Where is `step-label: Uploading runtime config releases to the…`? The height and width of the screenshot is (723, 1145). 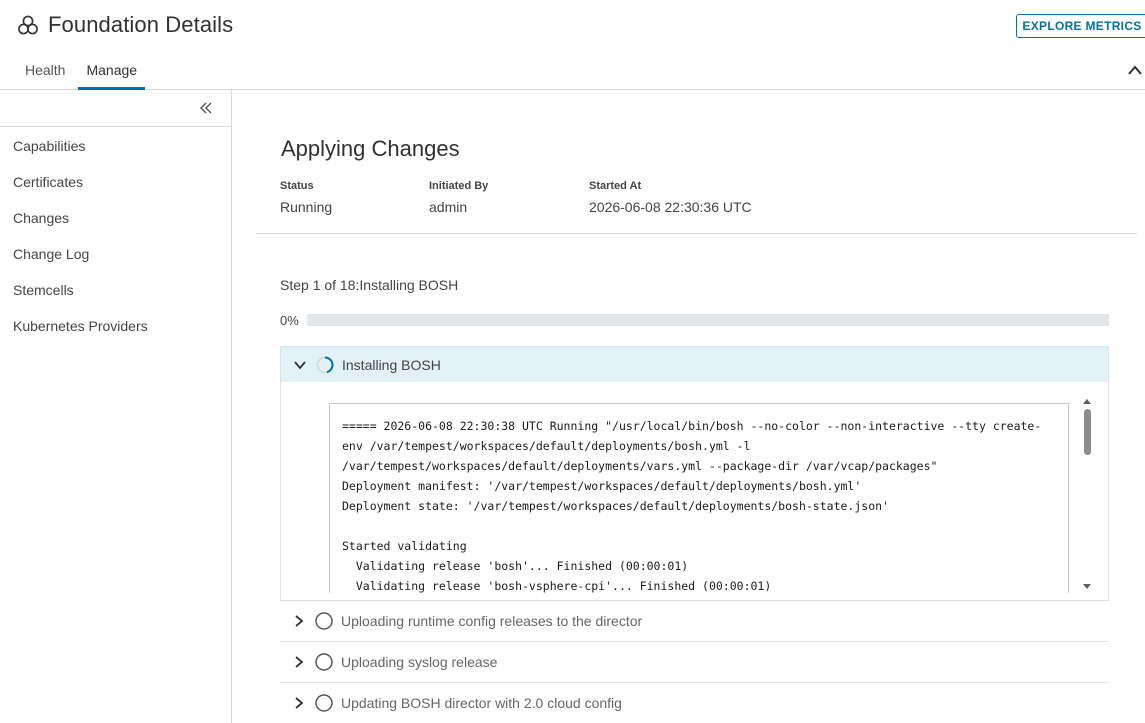
step-label: Uploading runtime config releases to the… is located at coordinates (492, 621).